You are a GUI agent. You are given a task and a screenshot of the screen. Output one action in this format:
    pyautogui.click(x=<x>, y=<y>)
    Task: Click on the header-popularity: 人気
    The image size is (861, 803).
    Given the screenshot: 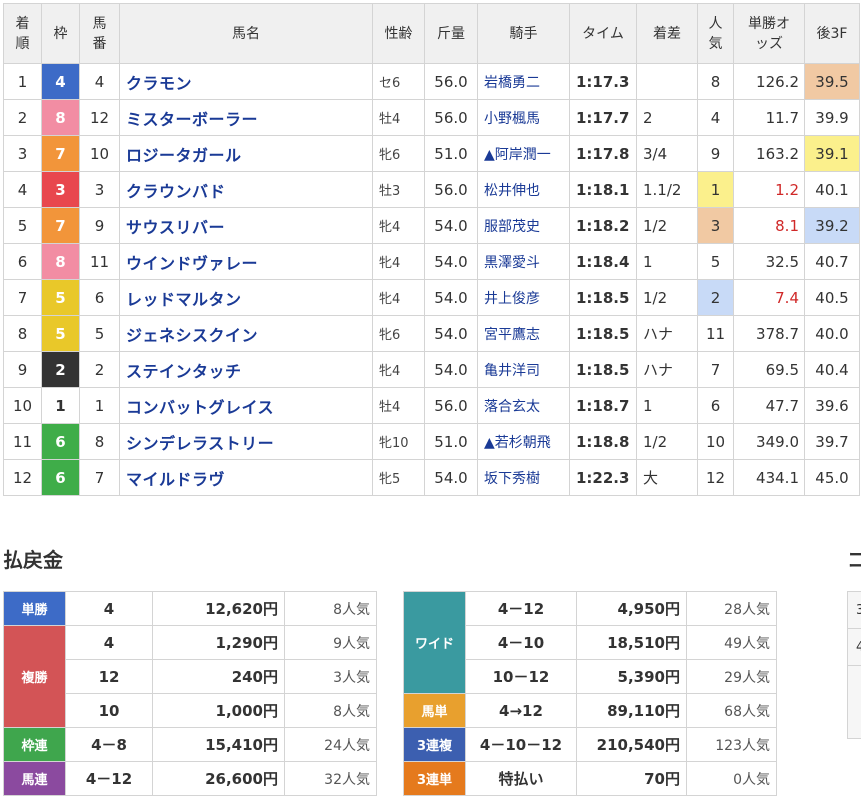 What is the action you would take?
    pyautogui.click(x=715, y=33)
    